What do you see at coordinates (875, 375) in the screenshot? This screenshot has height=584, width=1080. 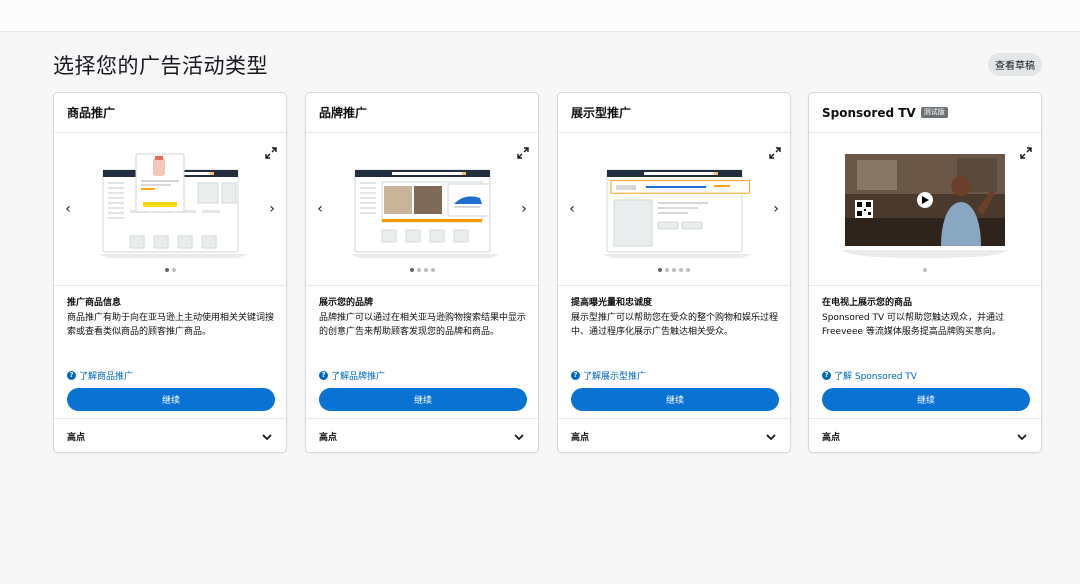 I see `learn-more-text: 了解 Sponsored TV` at bounding box center [875, 375].